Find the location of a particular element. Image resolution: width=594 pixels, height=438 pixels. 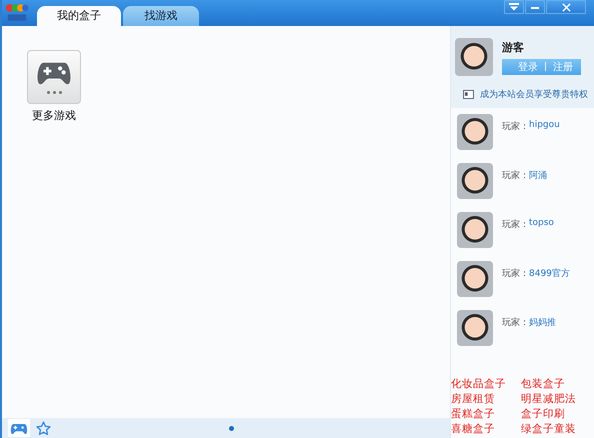

close-button is located at coordinates (566, 7).